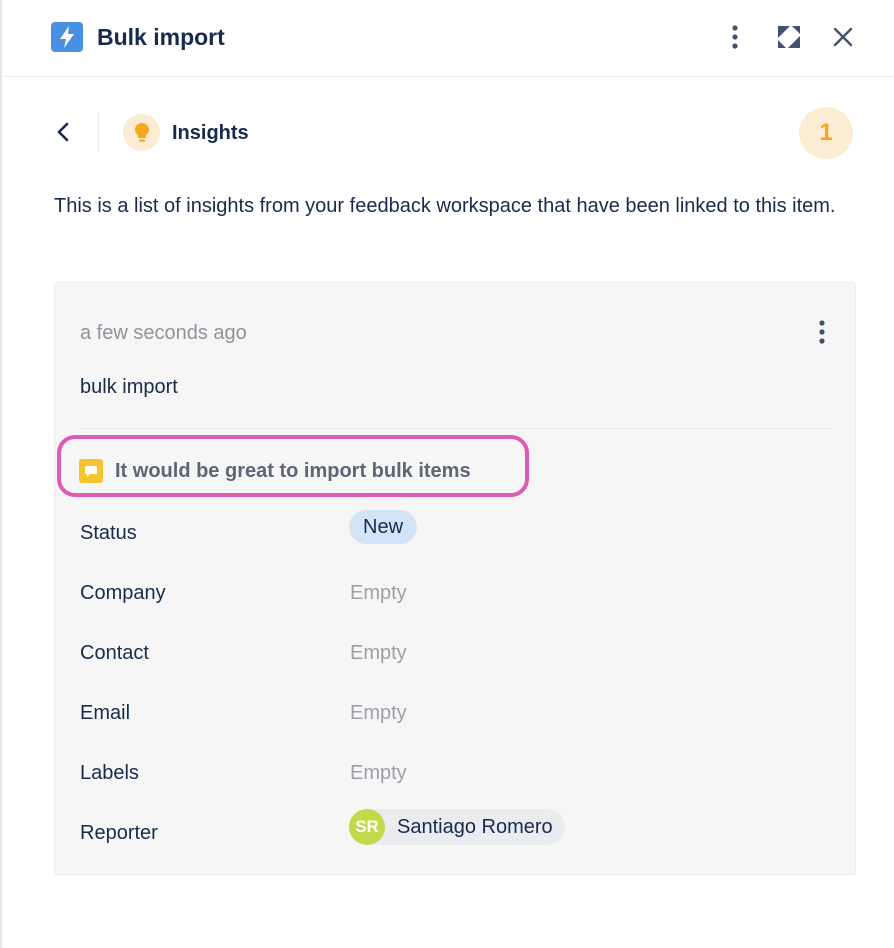 The height and width of the screenshot is (948, 894). What do you see at coordinates (129, 387) in the screenshot?
I see `insight-item-name: bulk import` at bounding box center [129, 387].